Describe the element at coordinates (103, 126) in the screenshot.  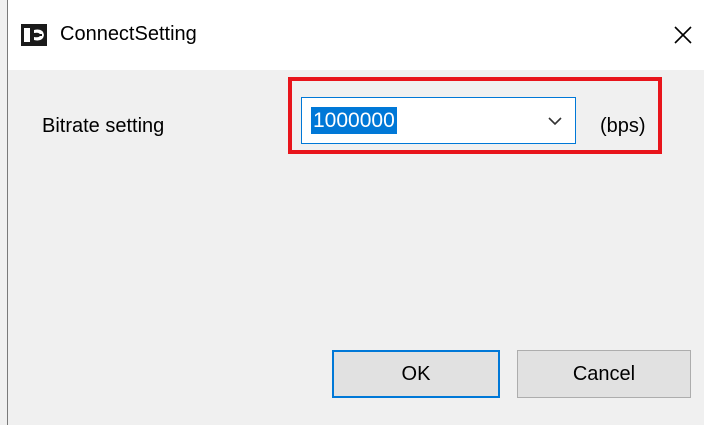
I see `bitrate-setting-label: Bitrate setting` at that location.